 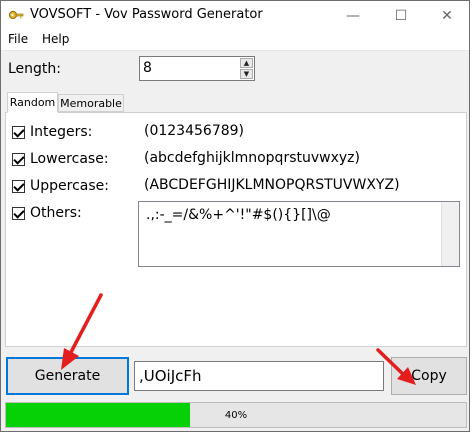 I want to click on spin-up-icon: ▲, so click(x=246, y=63).